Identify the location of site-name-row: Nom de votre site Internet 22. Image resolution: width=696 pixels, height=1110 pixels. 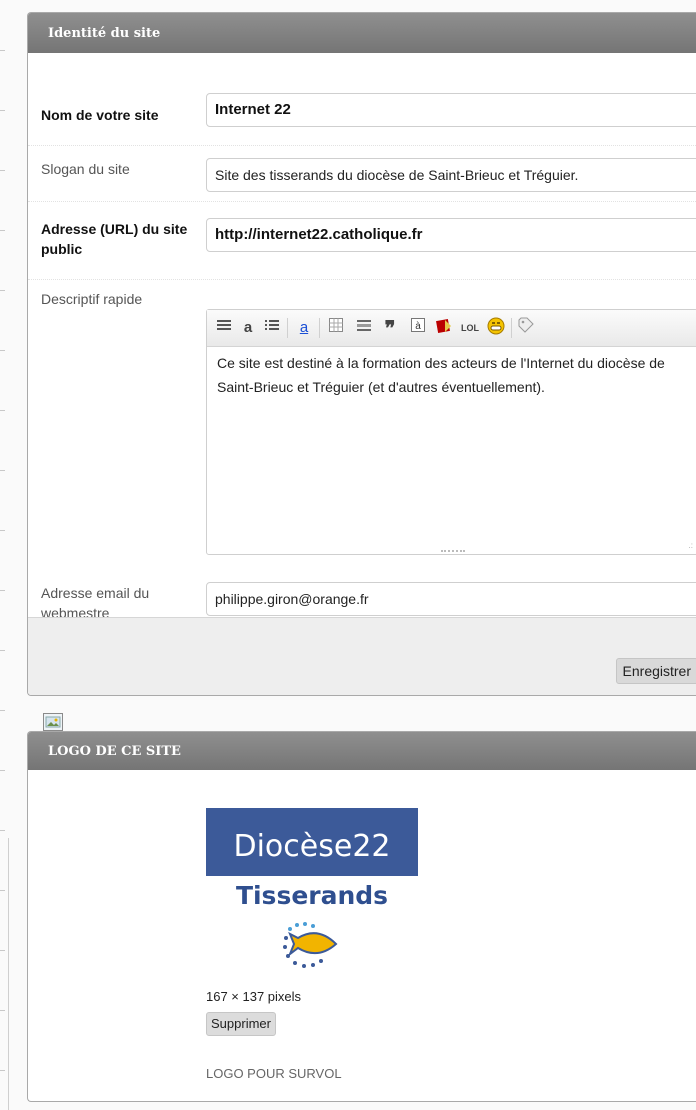
(362, 99).